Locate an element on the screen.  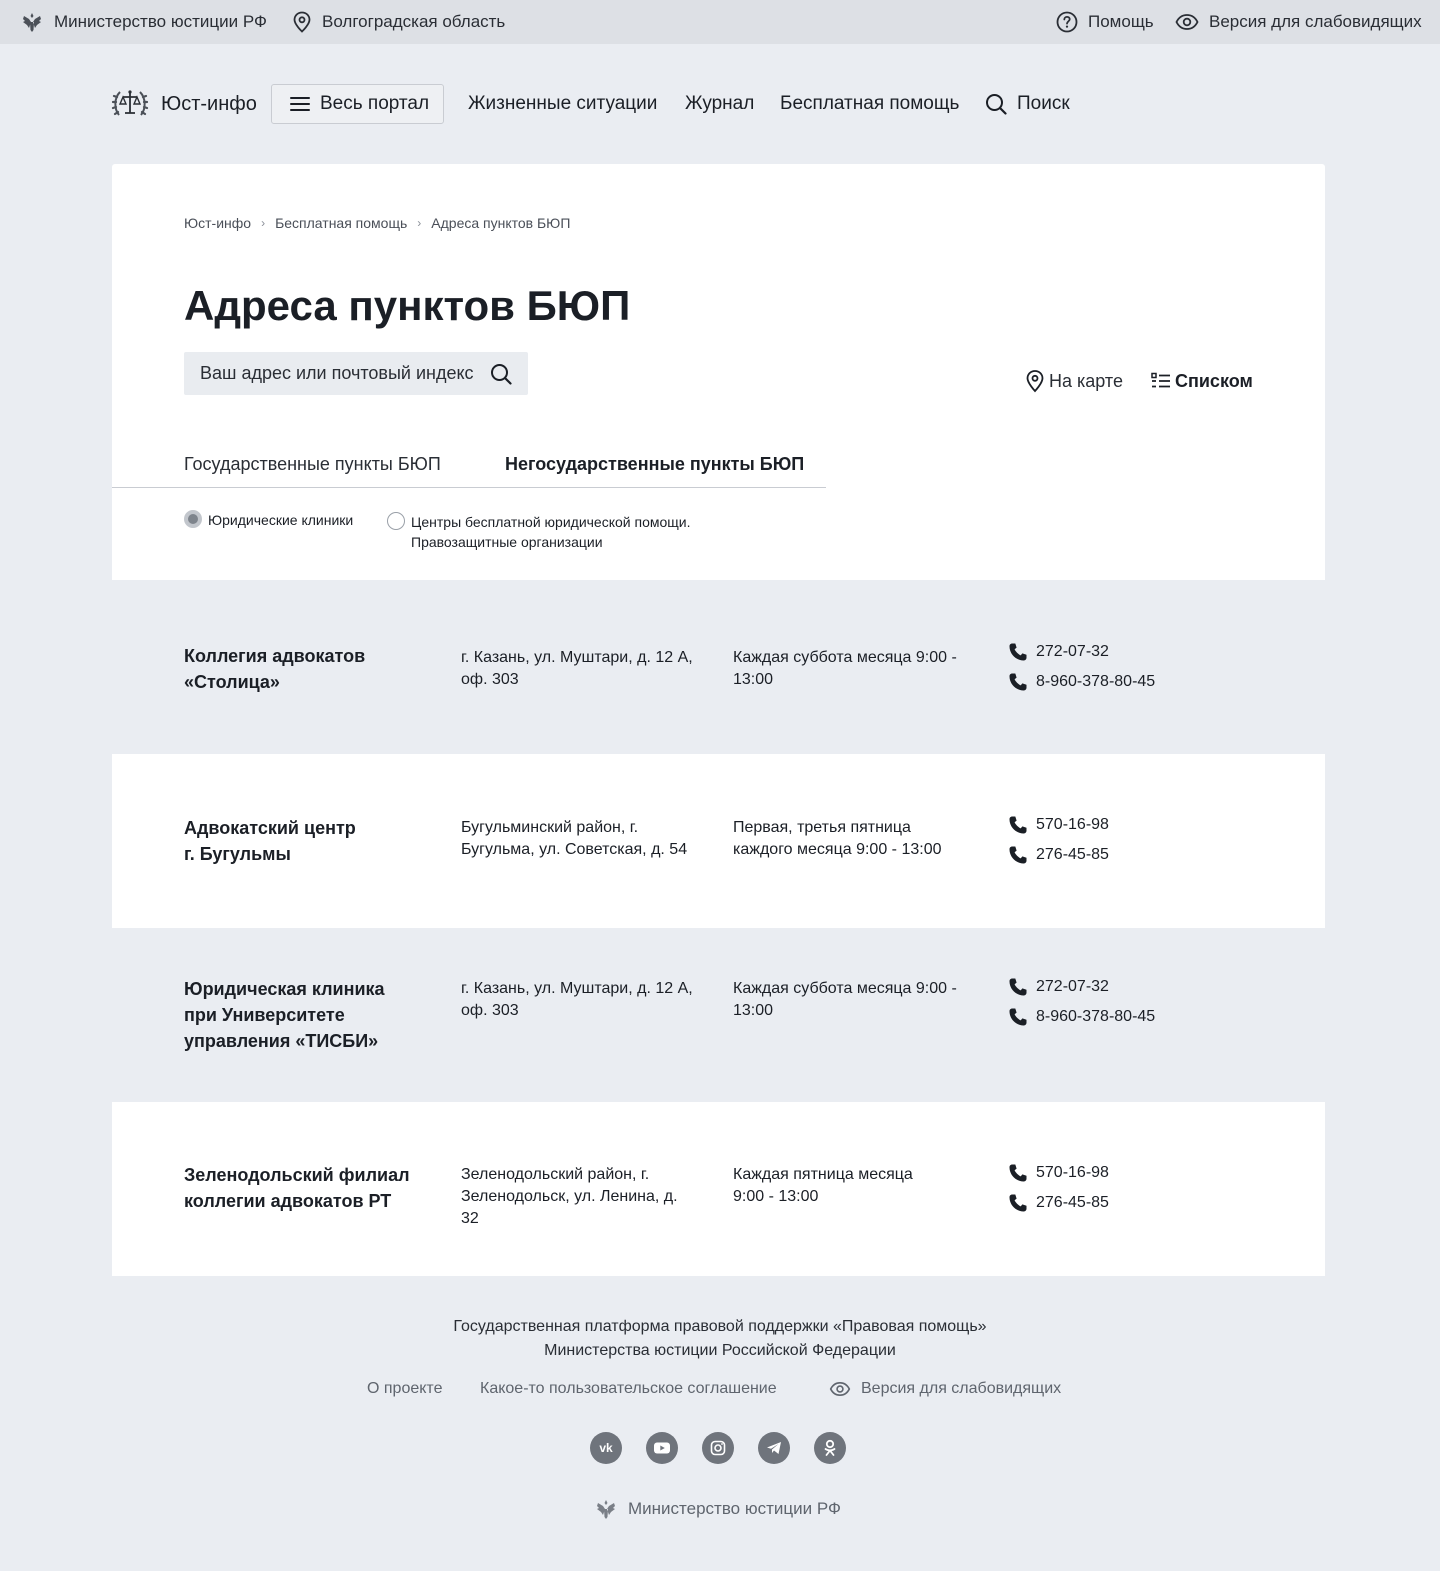
view-as-list-button: Списком is located at coordinates (1202, 381).